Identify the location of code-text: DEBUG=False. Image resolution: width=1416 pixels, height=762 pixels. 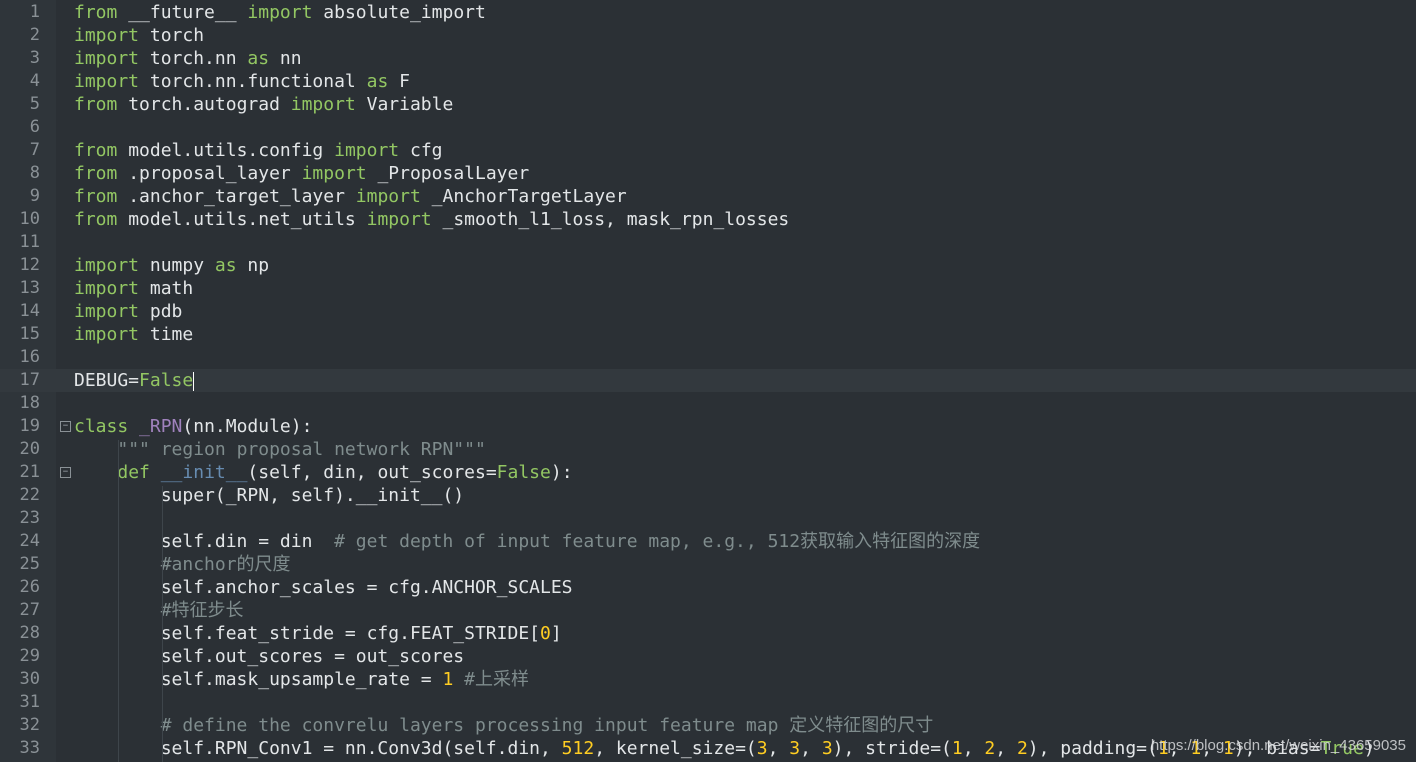
(134, 380).